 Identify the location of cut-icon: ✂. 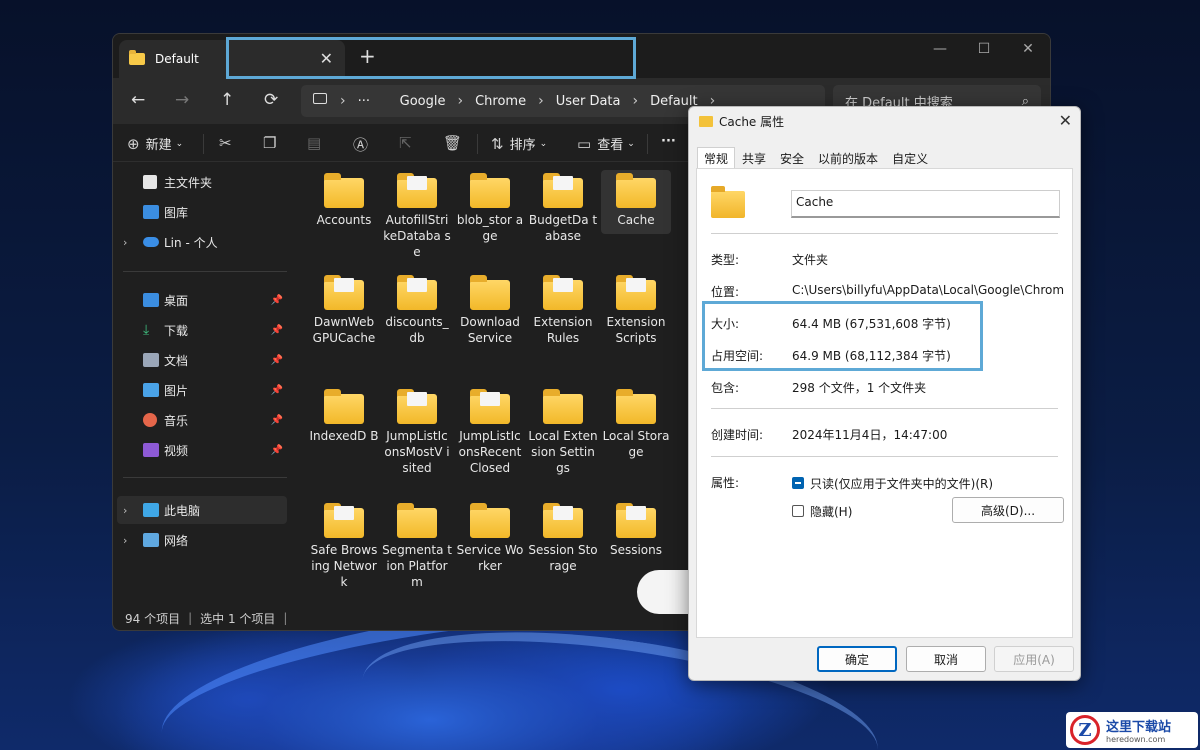
(225, 143).